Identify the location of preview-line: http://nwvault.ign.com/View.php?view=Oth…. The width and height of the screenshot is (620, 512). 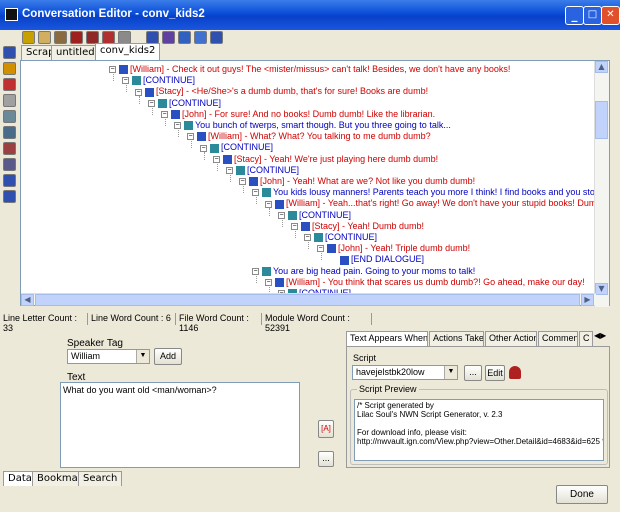
(480, 441).